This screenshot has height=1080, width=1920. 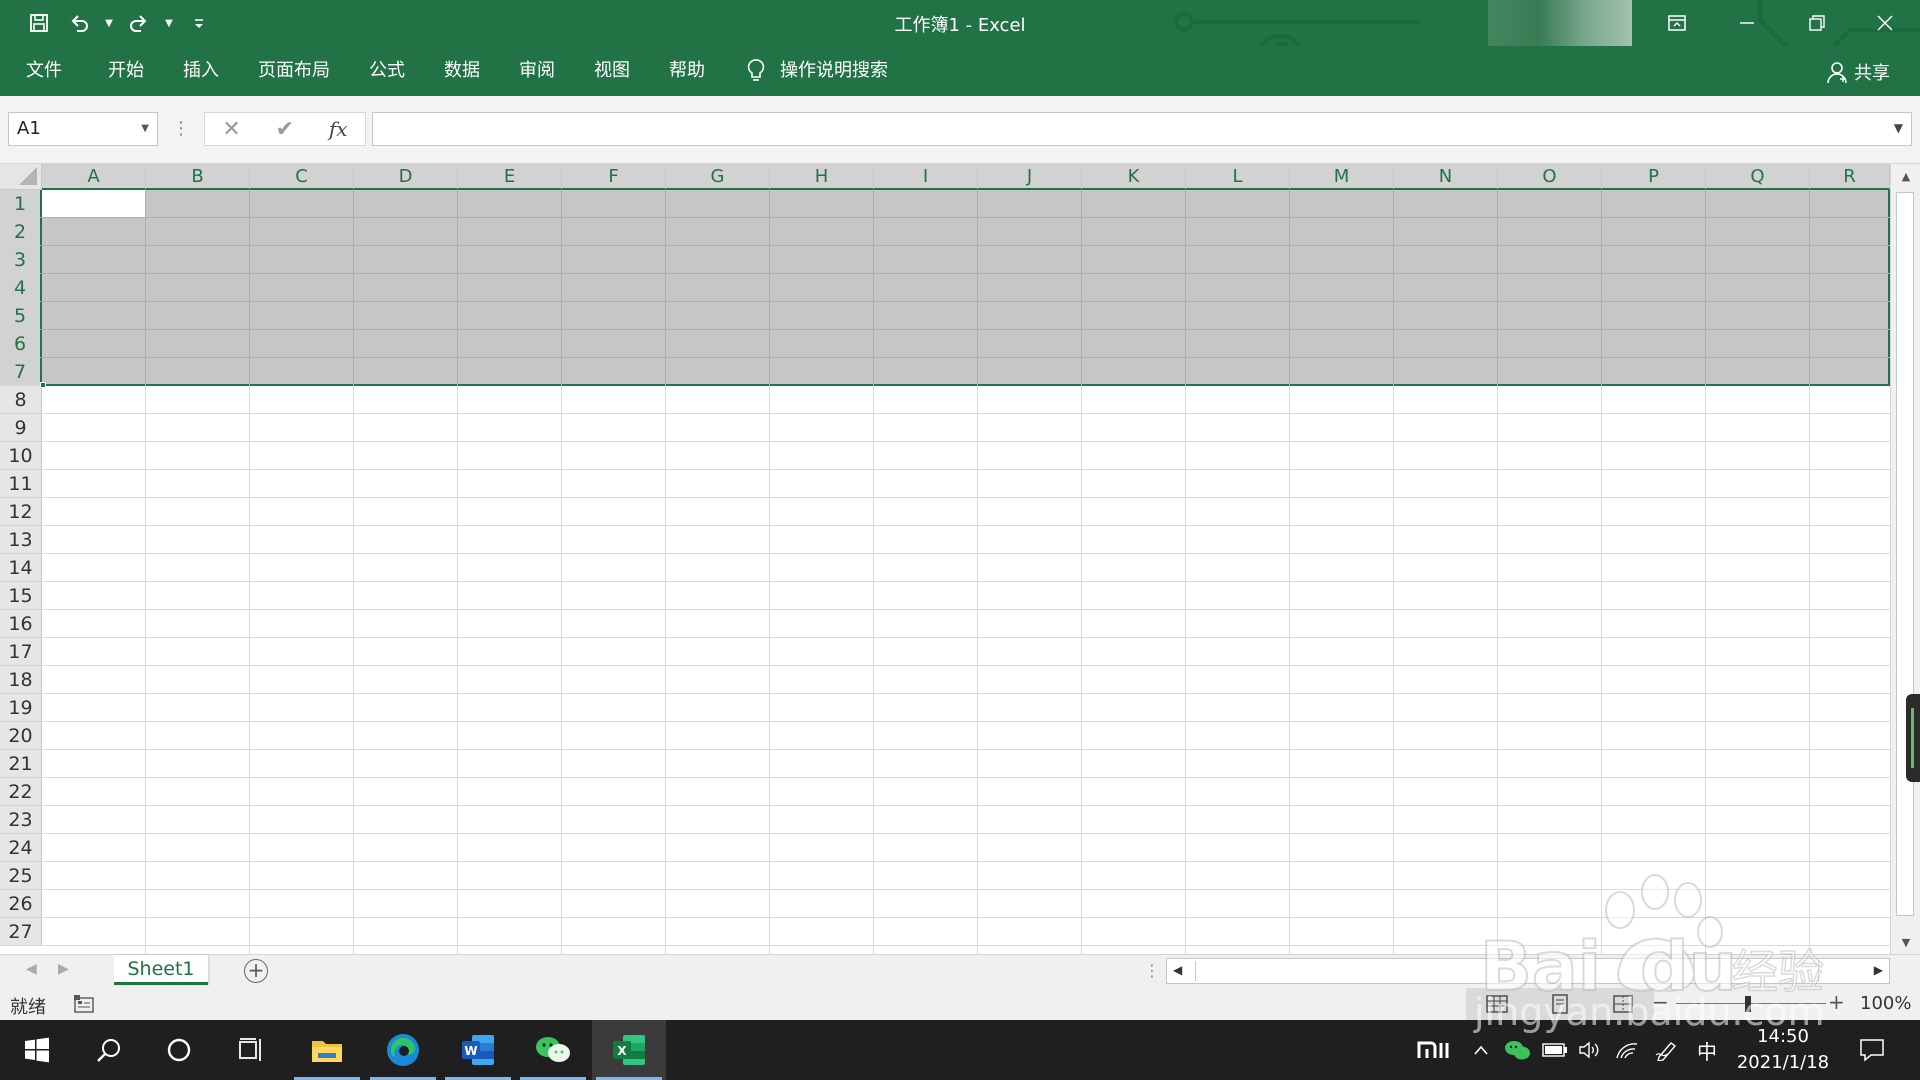 What do you see at coordinates (21, 568) in the screenshot?
I see `row-header-14: 14` at bounding box center [21, 568].